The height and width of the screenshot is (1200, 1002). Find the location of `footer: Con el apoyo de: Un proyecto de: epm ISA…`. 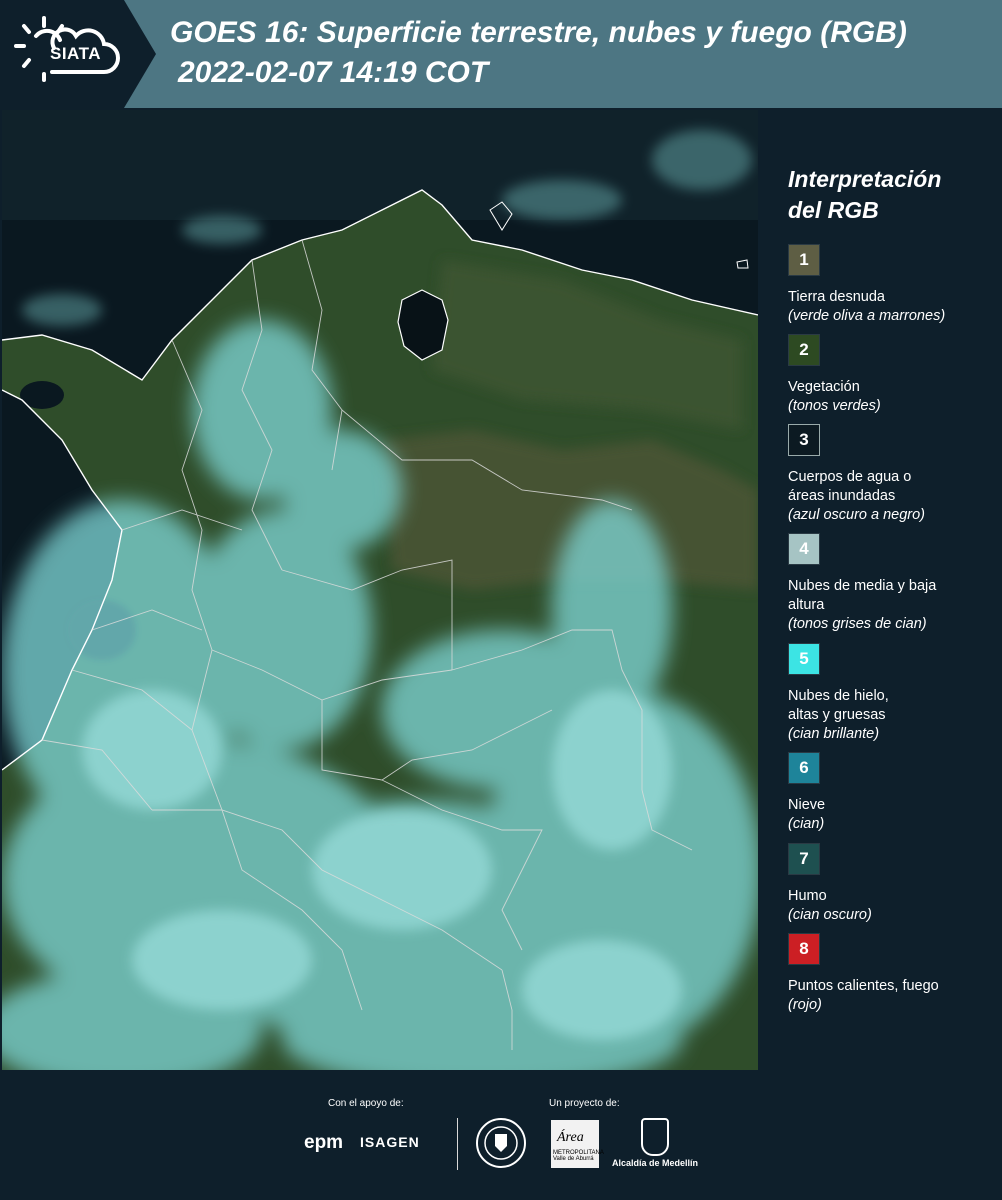

footer: Con el apoyo de: Un proyecto de: epm ISA… is located at coordinates (501, 1135).